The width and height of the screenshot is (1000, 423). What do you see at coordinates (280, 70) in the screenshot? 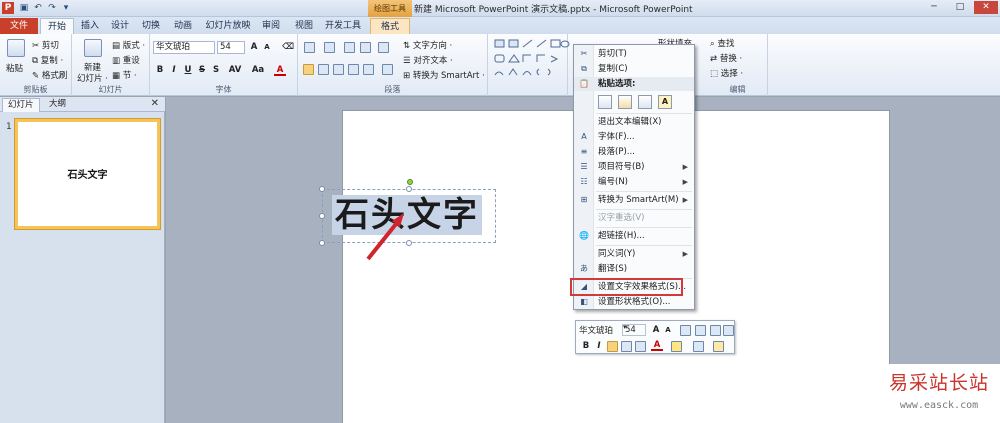
I see `font-color-icon: A` at bounding box center [280, 70].